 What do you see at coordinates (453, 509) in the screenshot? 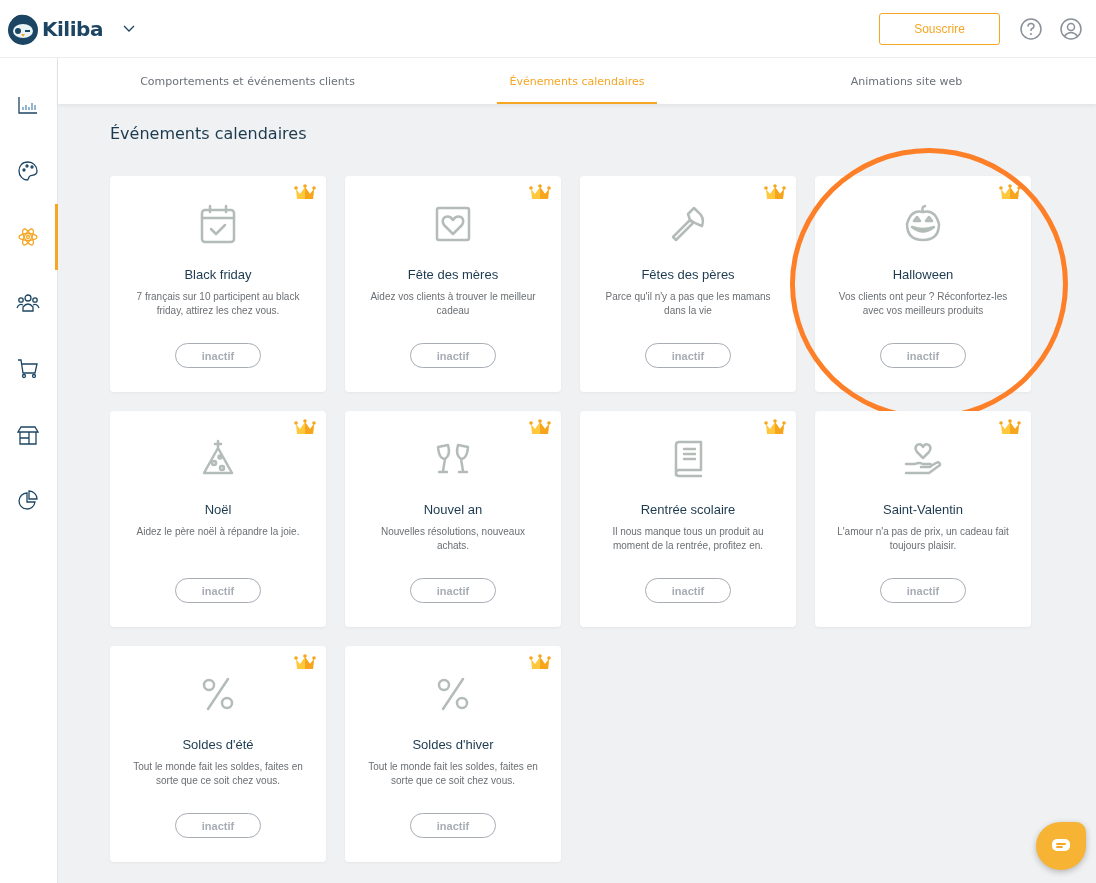
I see `card-title: Nouvel an` at bounding box center [453, 509].